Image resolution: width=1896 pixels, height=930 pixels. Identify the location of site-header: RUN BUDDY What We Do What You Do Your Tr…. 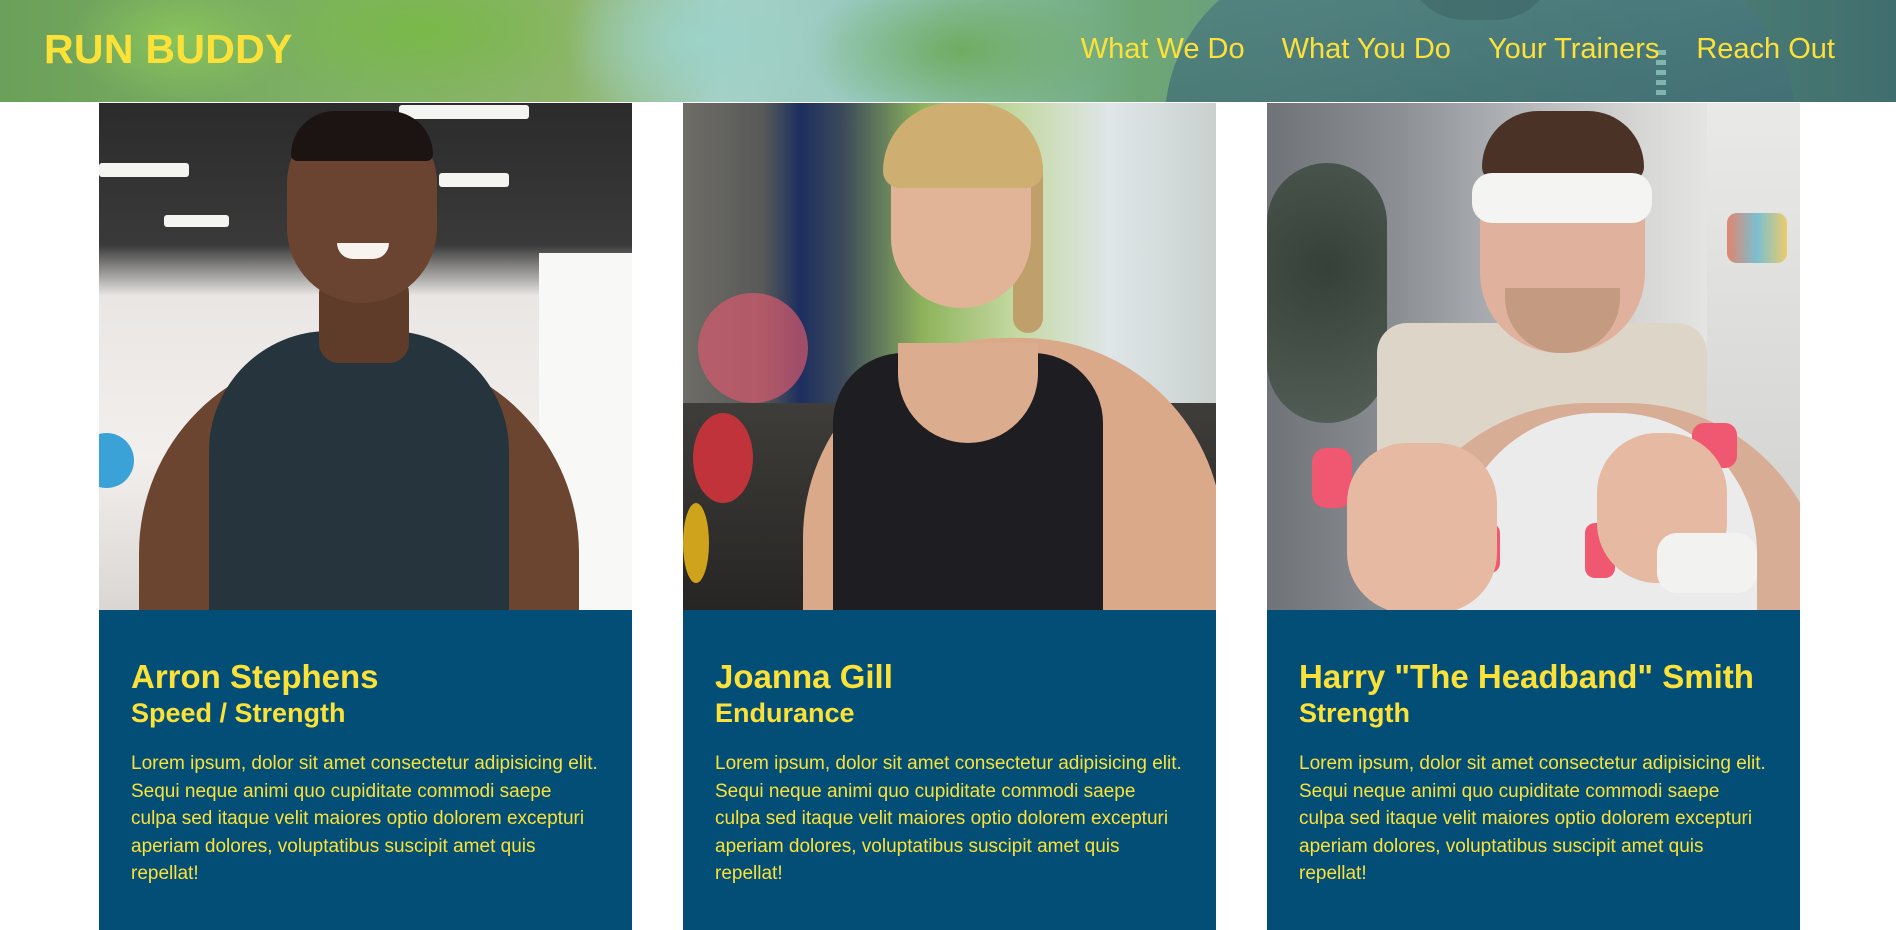
(948, 51).